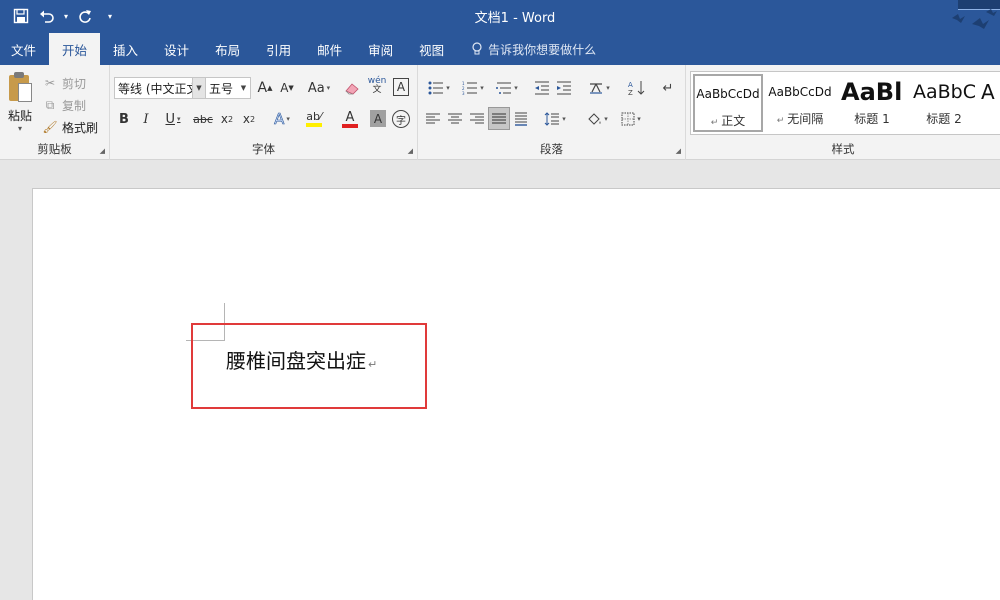 This screenshot has height=600, width=1000. What do you see at coordinates (287, 88) in the screenshot?
I see `shrink-font-icon: A ▼` at bounding box center [287, 88].